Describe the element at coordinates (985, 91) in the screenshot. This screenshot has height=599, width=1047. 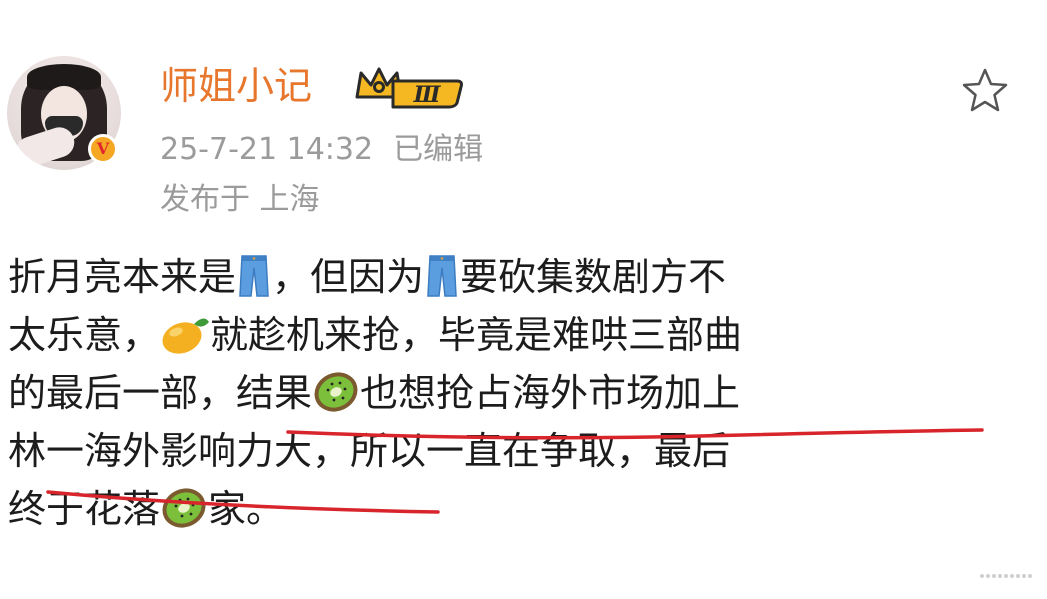
I see `star-outline-icon` at that location.